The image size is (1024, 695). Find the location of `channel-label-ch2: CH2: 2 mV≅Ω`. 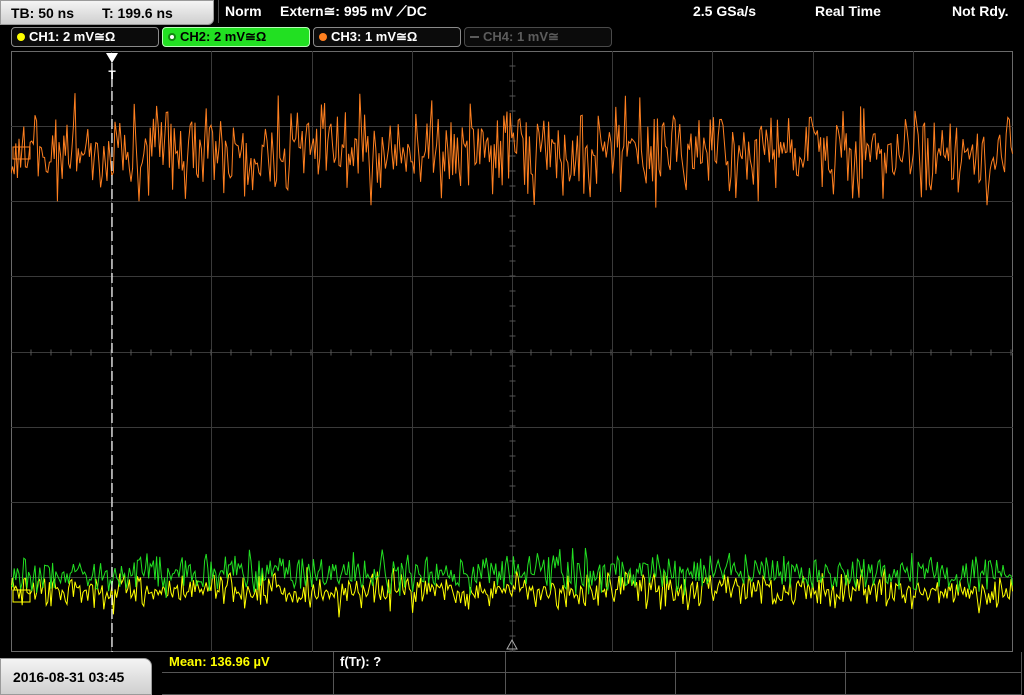

channel-label-ch2: CH2: 2 mV≅Ω is located at coordinates (223, 36).